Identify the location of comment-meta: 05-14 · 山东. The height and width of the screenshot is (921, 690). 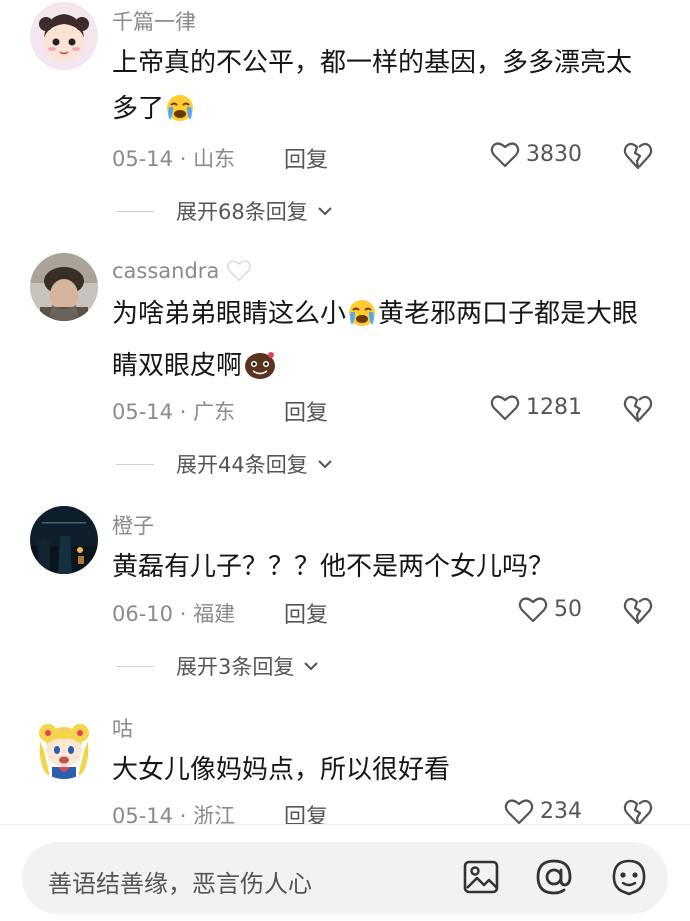
(173, 158).